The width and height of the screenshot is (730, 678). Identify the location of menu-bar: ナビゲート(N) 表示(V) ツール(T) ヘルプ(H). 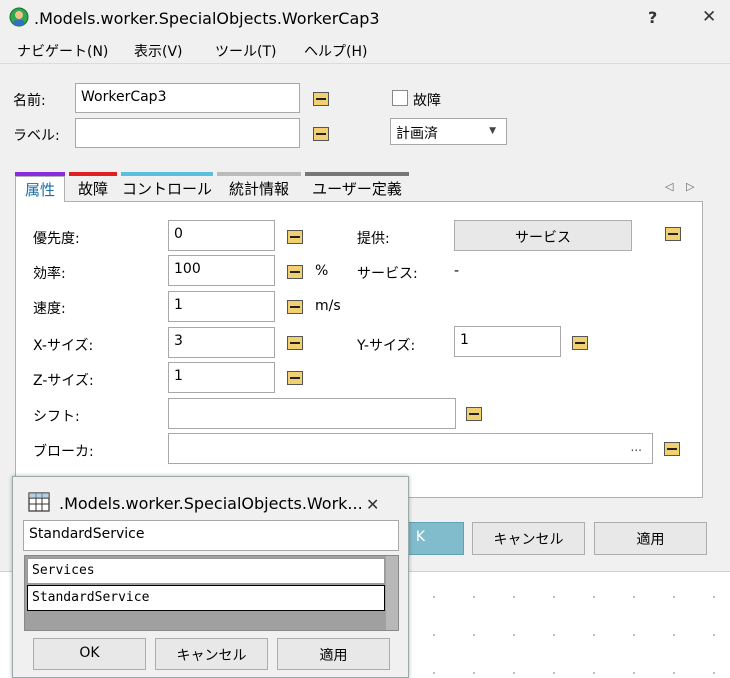
(365, 51).